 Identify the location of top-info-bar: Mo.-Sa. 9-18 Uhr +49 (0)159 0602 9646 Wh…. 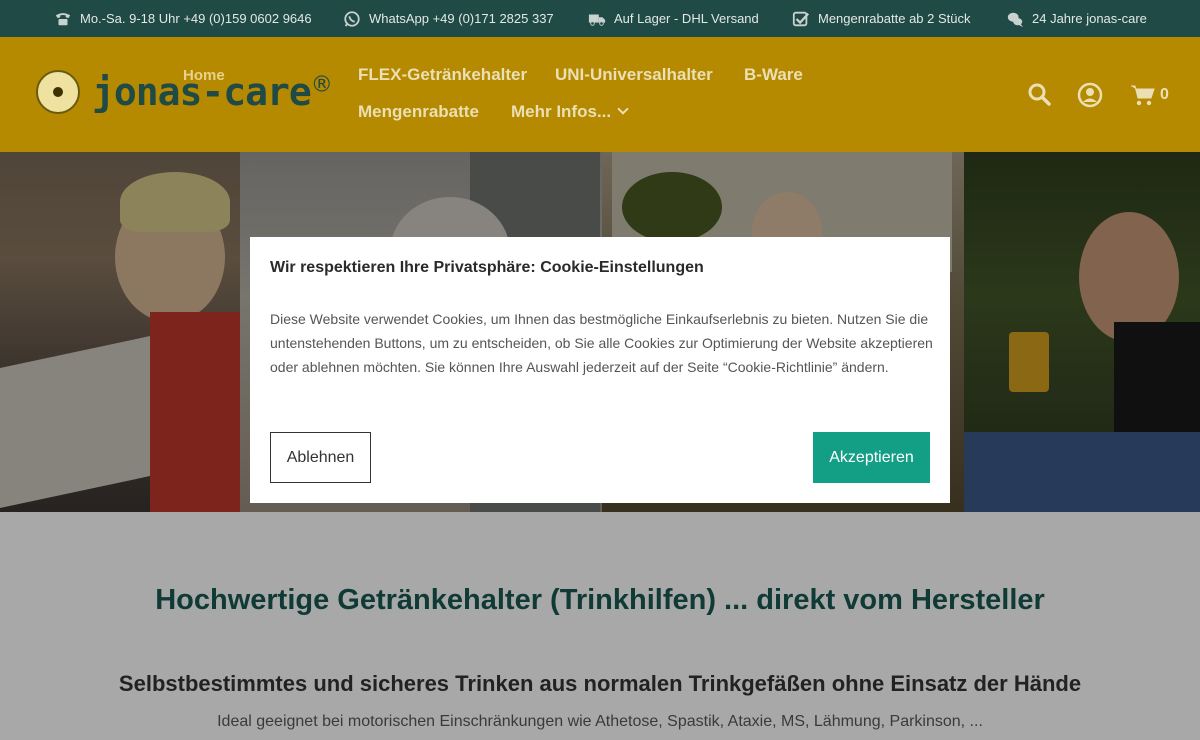
(600, 18).